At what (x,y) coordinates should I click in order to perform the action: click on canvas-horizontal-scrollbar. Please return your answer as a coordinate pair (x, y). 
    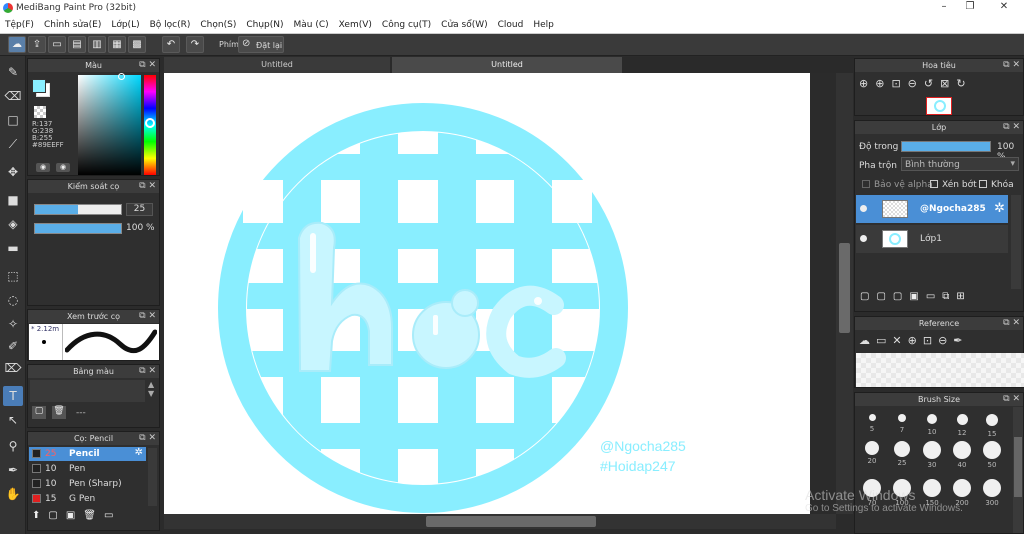
    Looking at the image, I should click on (500, 521).